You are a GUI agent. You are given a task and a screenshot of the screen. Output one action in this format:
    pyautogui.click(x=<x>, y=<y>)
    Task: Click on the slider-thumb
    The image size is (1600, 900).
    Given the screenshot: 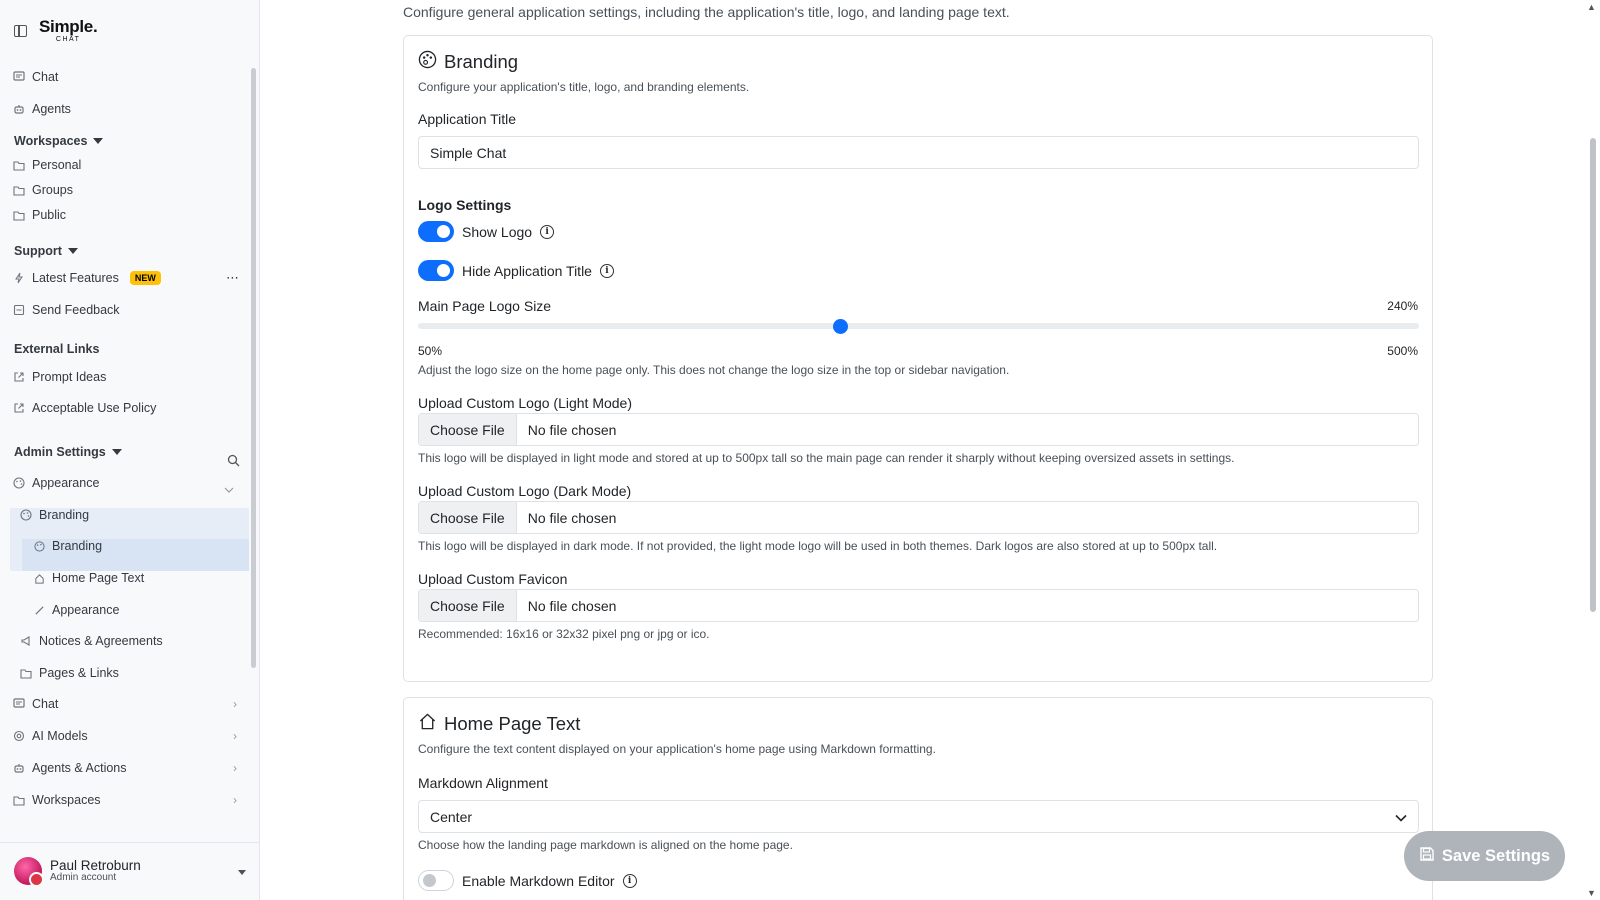 What is the action you would take?
    pyautogui.click(x=841, y=326)
    